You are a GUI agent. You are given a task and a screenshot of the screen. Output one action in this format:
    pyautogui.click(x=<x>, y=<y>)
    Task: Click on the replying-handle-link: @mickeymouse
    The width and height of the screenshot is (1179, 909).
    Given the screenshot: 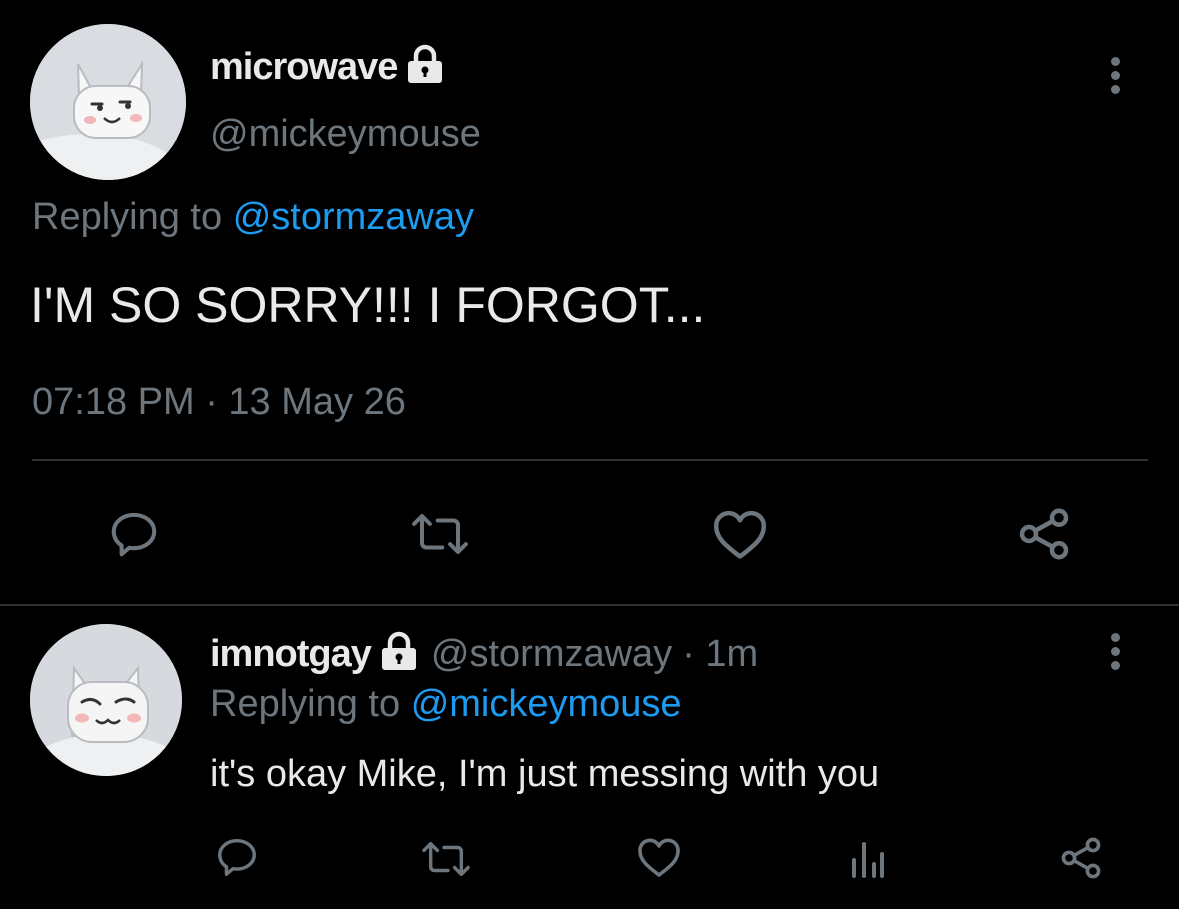 What is the action you would take?
    pyautogui.click(x=546, y=704)
    